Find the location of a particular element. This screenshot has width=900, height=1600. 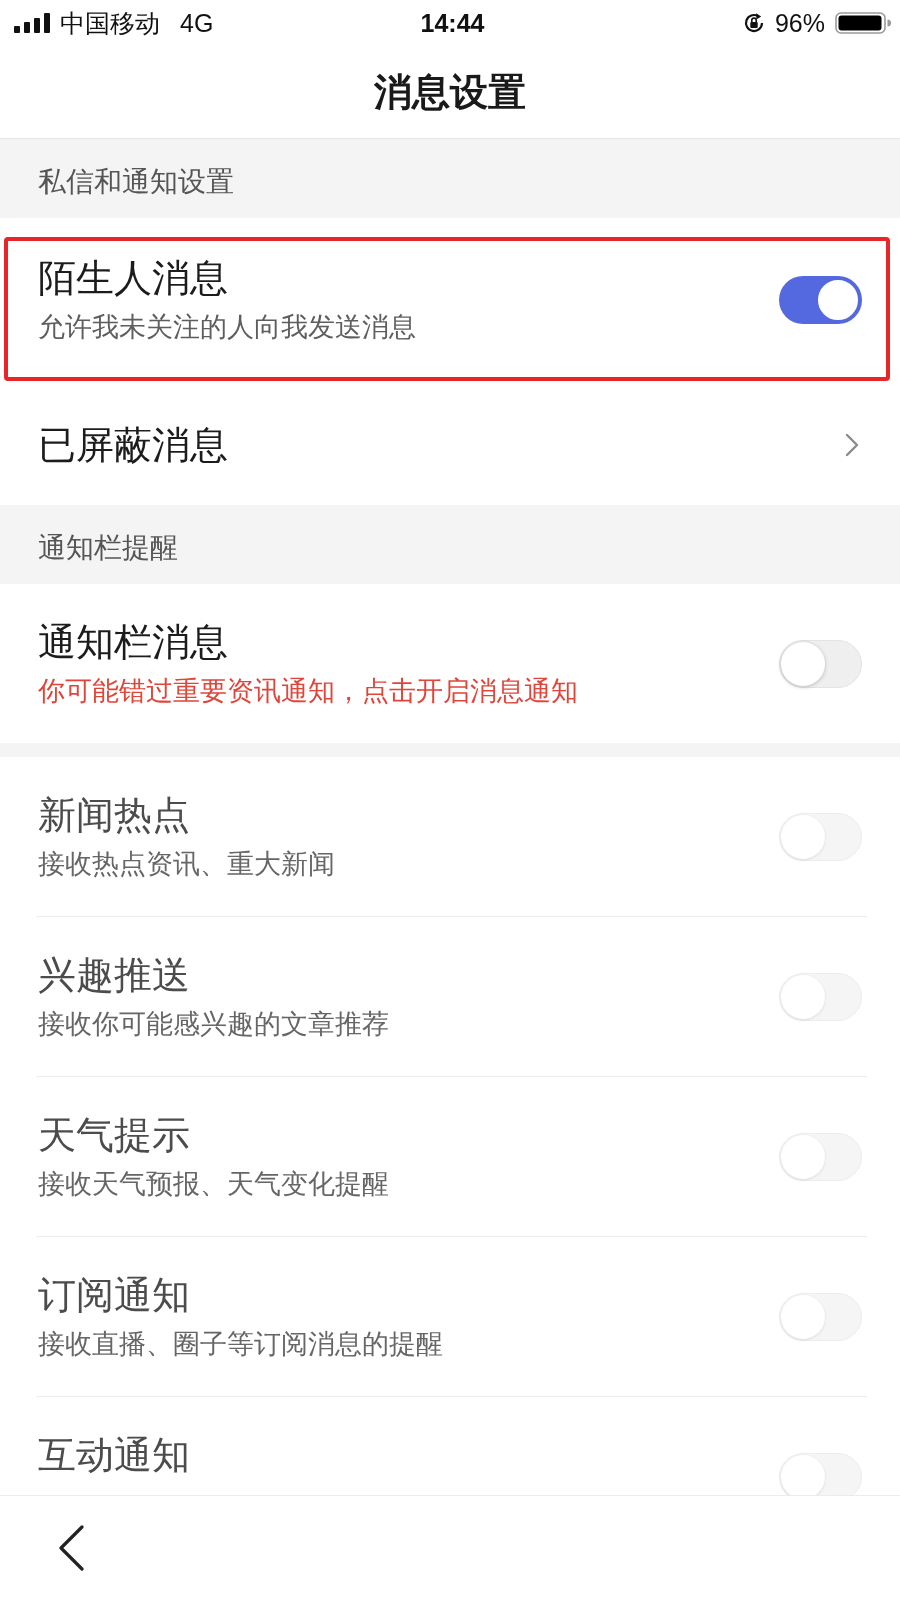

setting-title: 互动通知 is located at coordinates (114, 1455).